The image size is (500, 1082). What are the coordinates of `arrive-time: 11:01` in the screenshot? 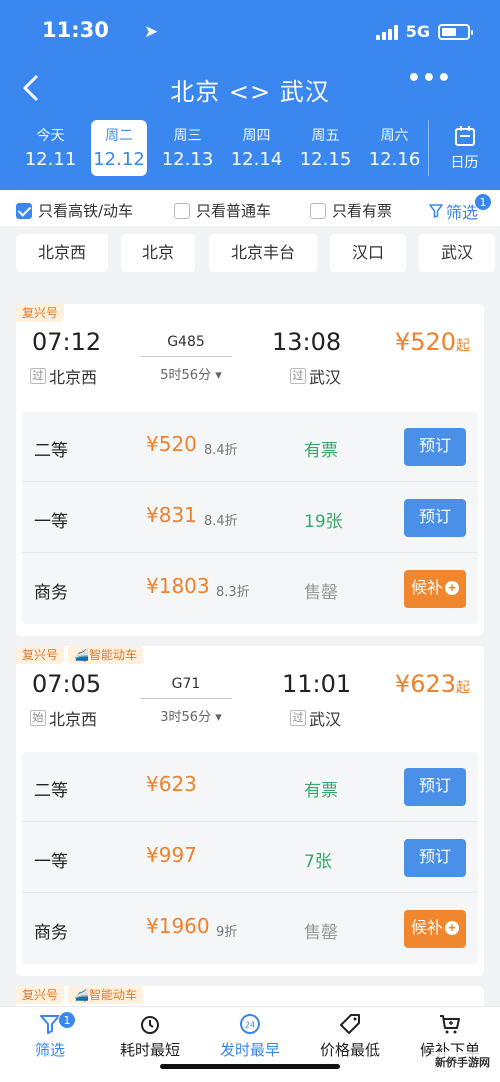 It's located at (317, 684).